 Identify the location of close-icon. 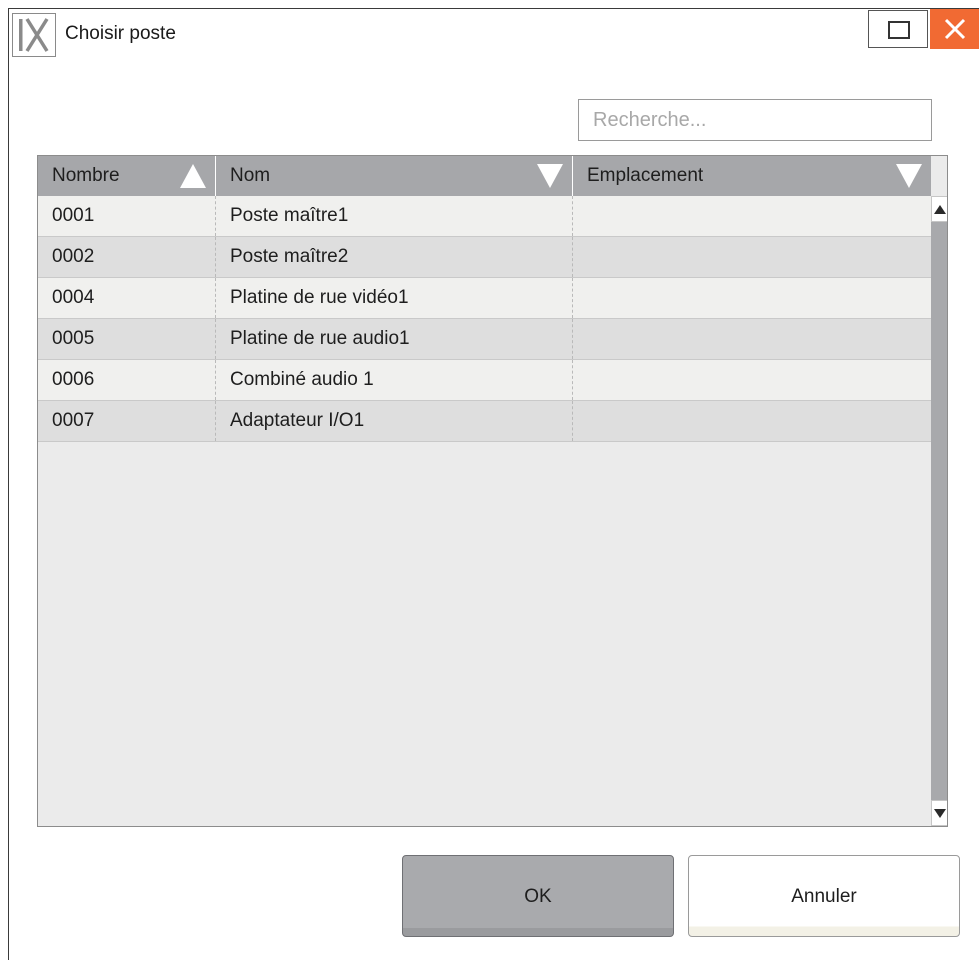
(955, 29).